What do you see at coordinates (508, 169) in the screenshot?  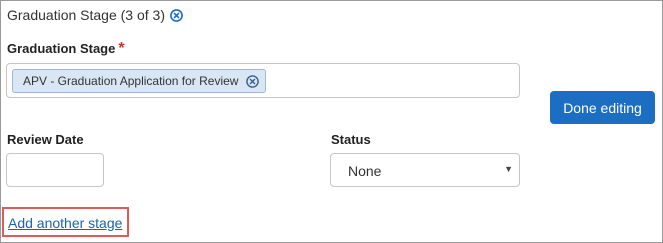 I see `caret-down-icon: ▼` at bounding box center [508, 169].